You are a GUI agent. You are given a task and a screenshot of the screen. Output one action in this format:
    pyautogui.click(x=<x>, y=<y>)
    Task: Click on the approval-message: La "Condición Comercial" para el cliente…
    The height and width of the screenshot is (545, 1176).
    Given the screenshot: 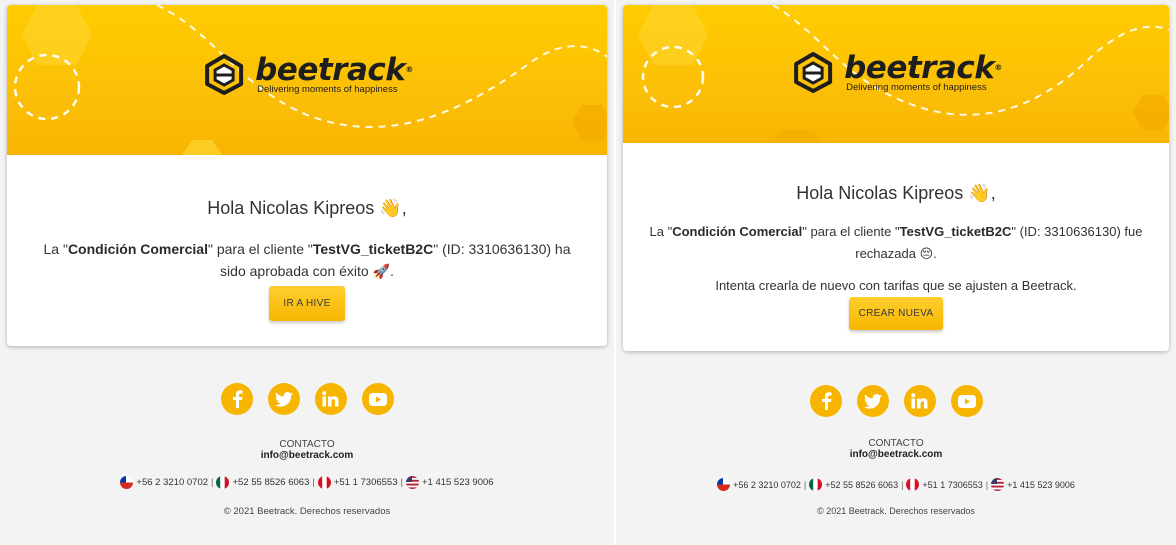 What is the action you would take?
    pyautogui.click(x=307, y=260)
    